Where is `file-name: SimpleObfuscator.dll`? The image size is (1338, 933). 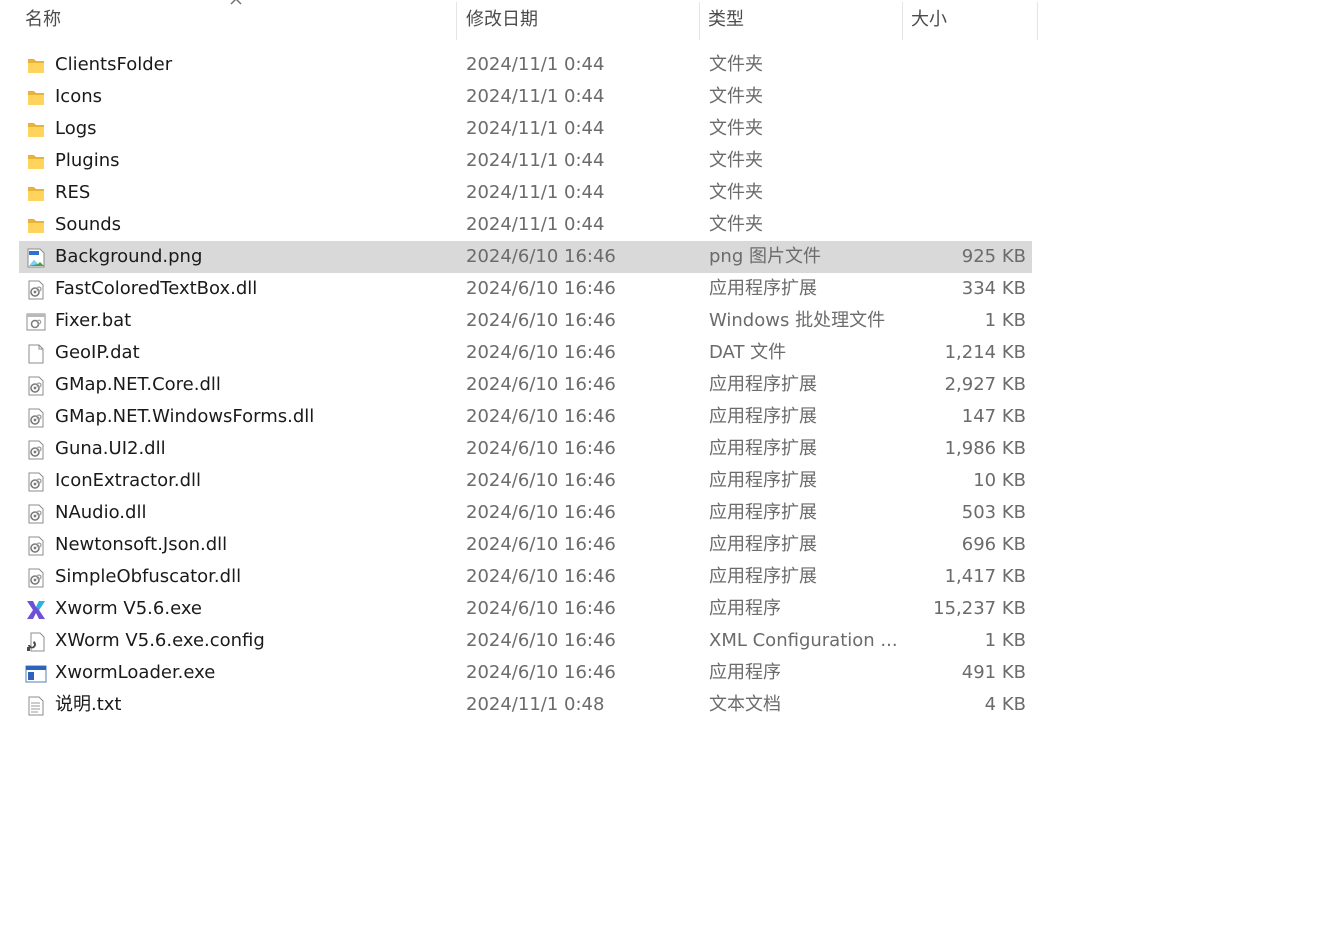
file-name: SimpleObfuscator.dll is located at coordinates (148, 576).